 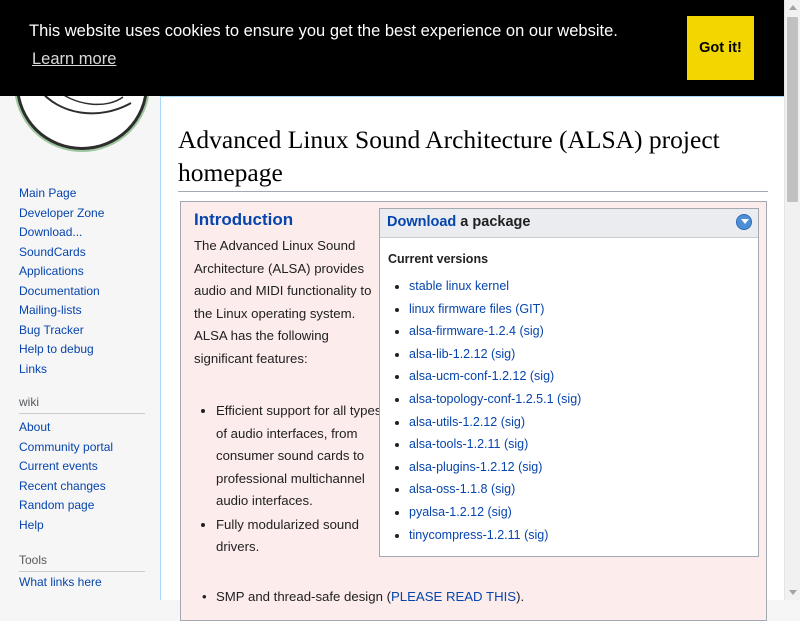 What do you see at coordinates (793, 592) in the screenshot?
I see `scroll-down-arrow-icon` at bounding box center [793, 592].